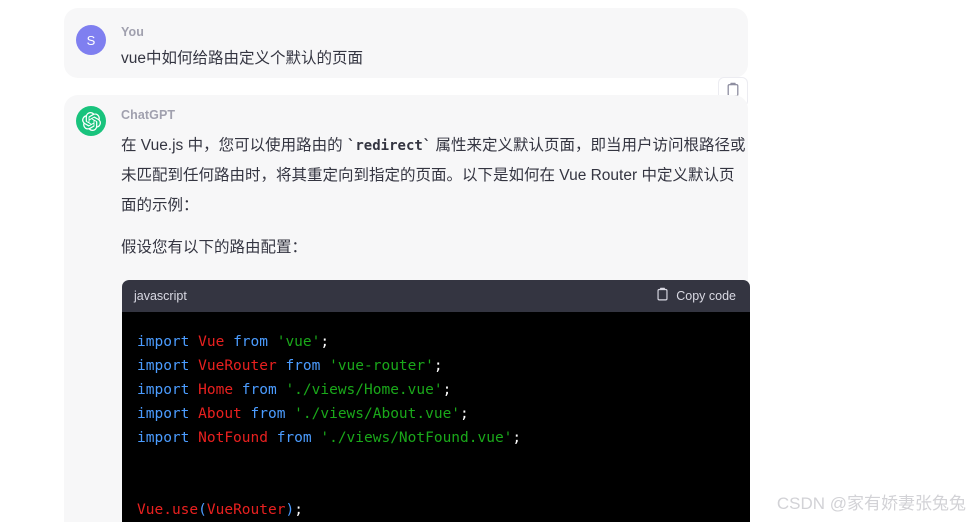 Image resolution: width=974 pixels, height=522 pixels. I want to click on copy-code-button: Copy code, so click(696, 296).